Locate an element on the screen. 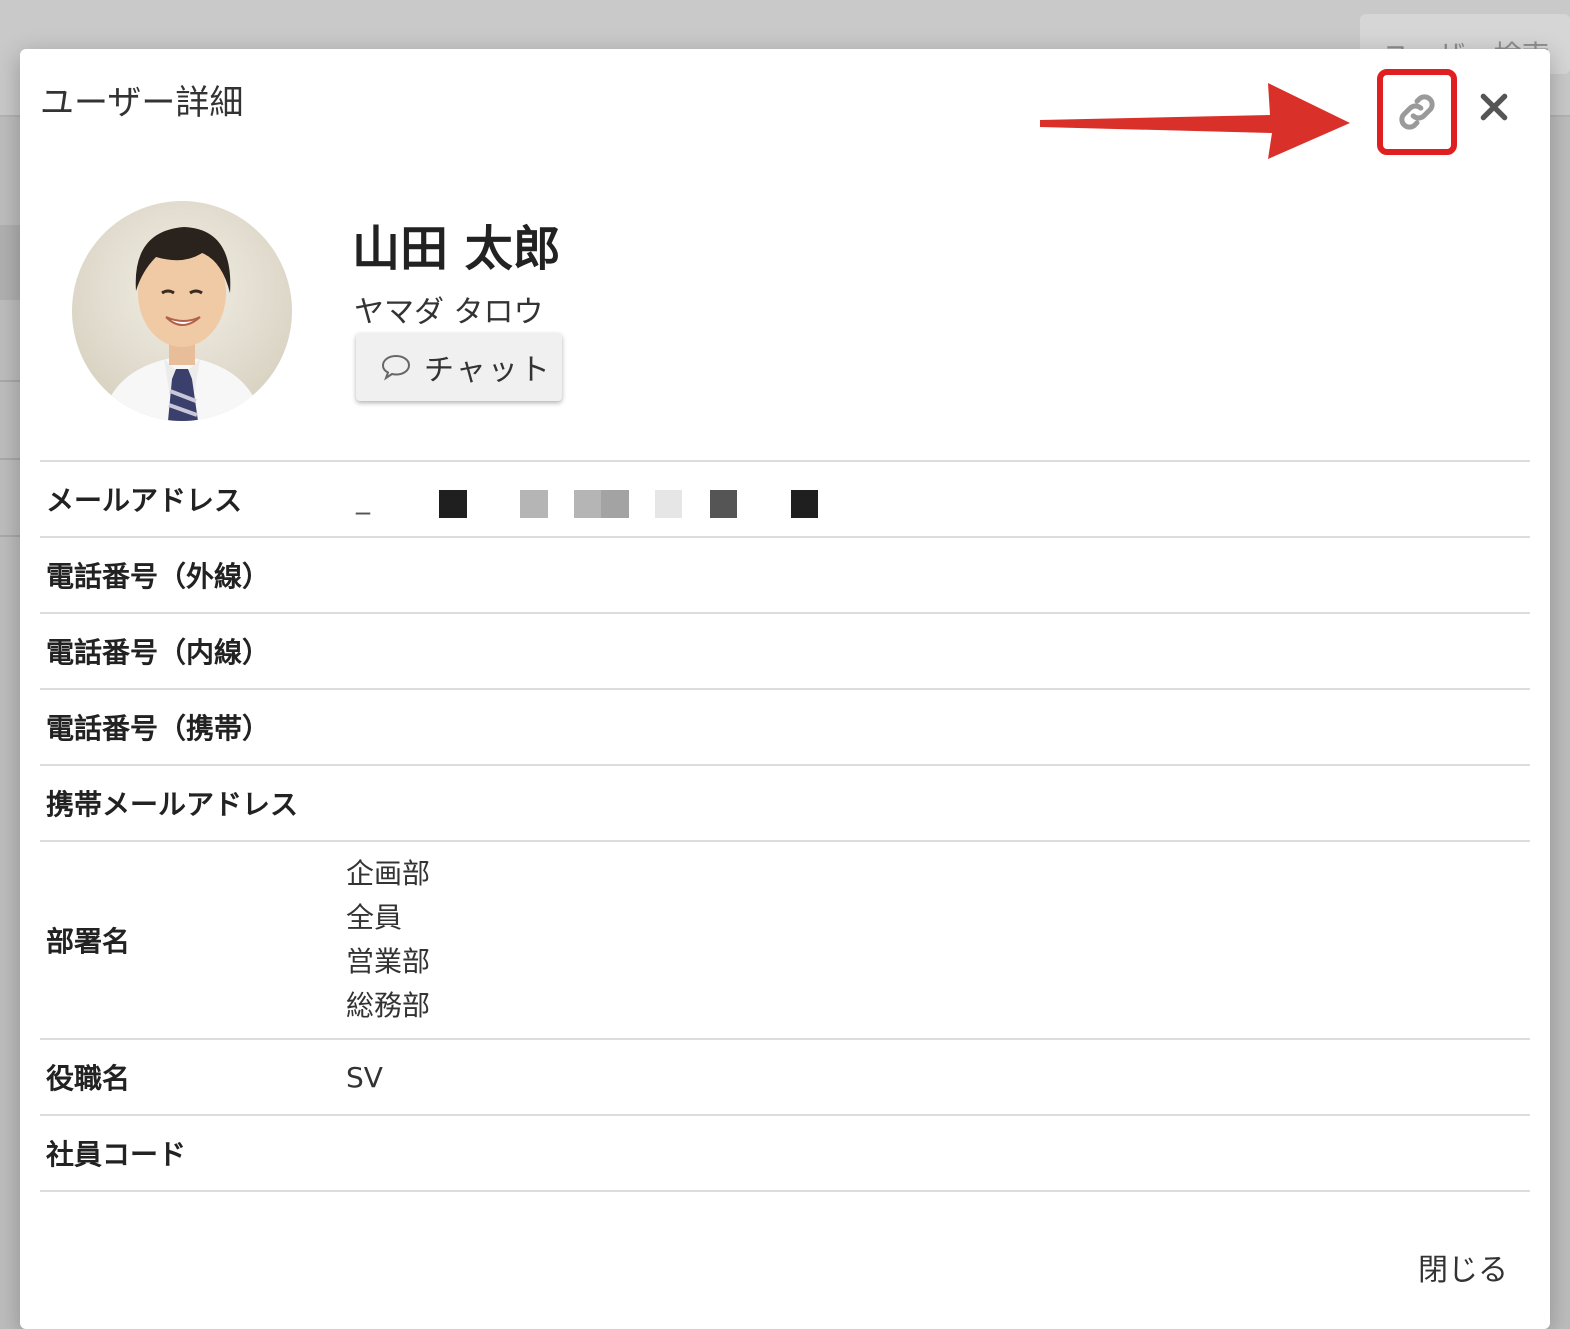  table-row: 電話番号（携帯） is located at coordinates (785, 727).